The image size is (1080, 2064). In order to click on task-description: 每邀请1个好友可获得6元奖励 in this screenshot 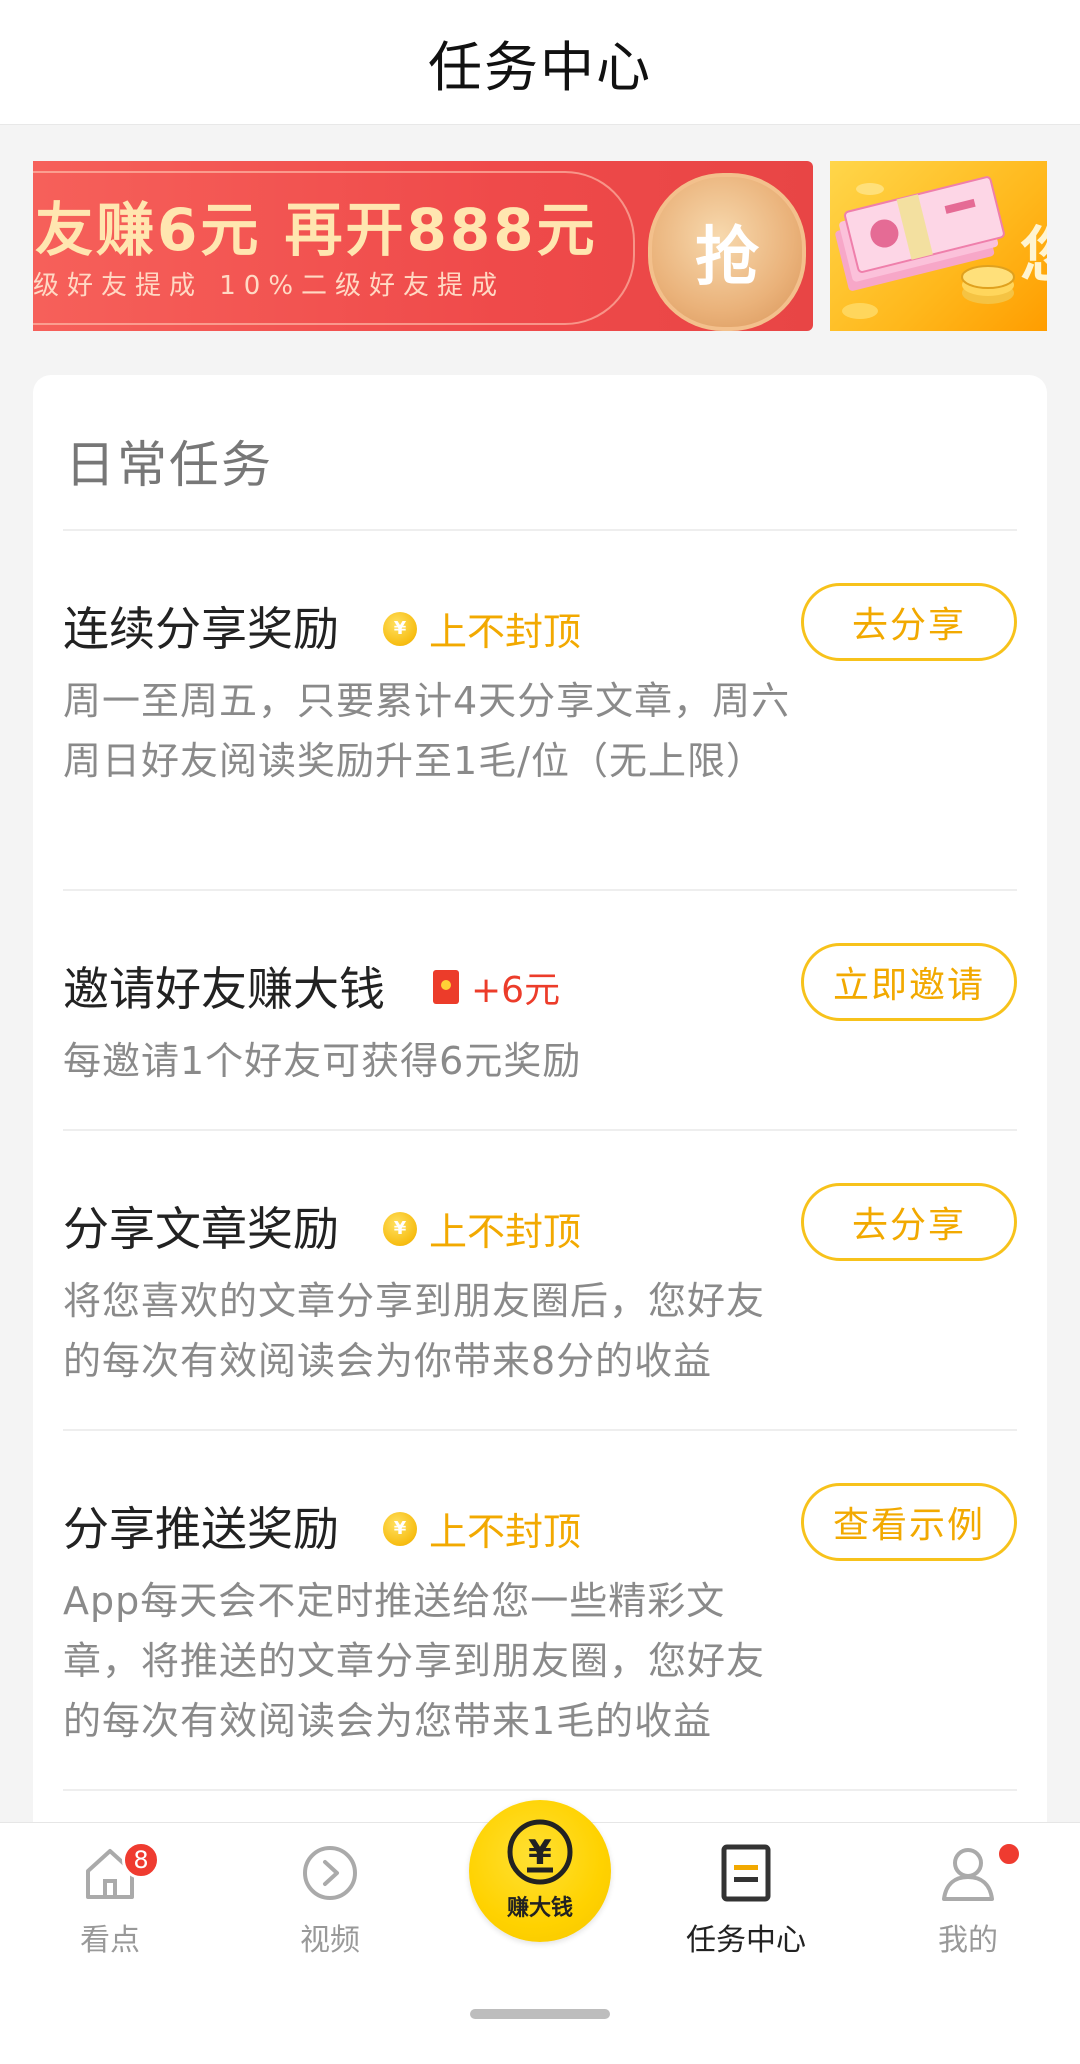, I will do `click(322, 1061)`.